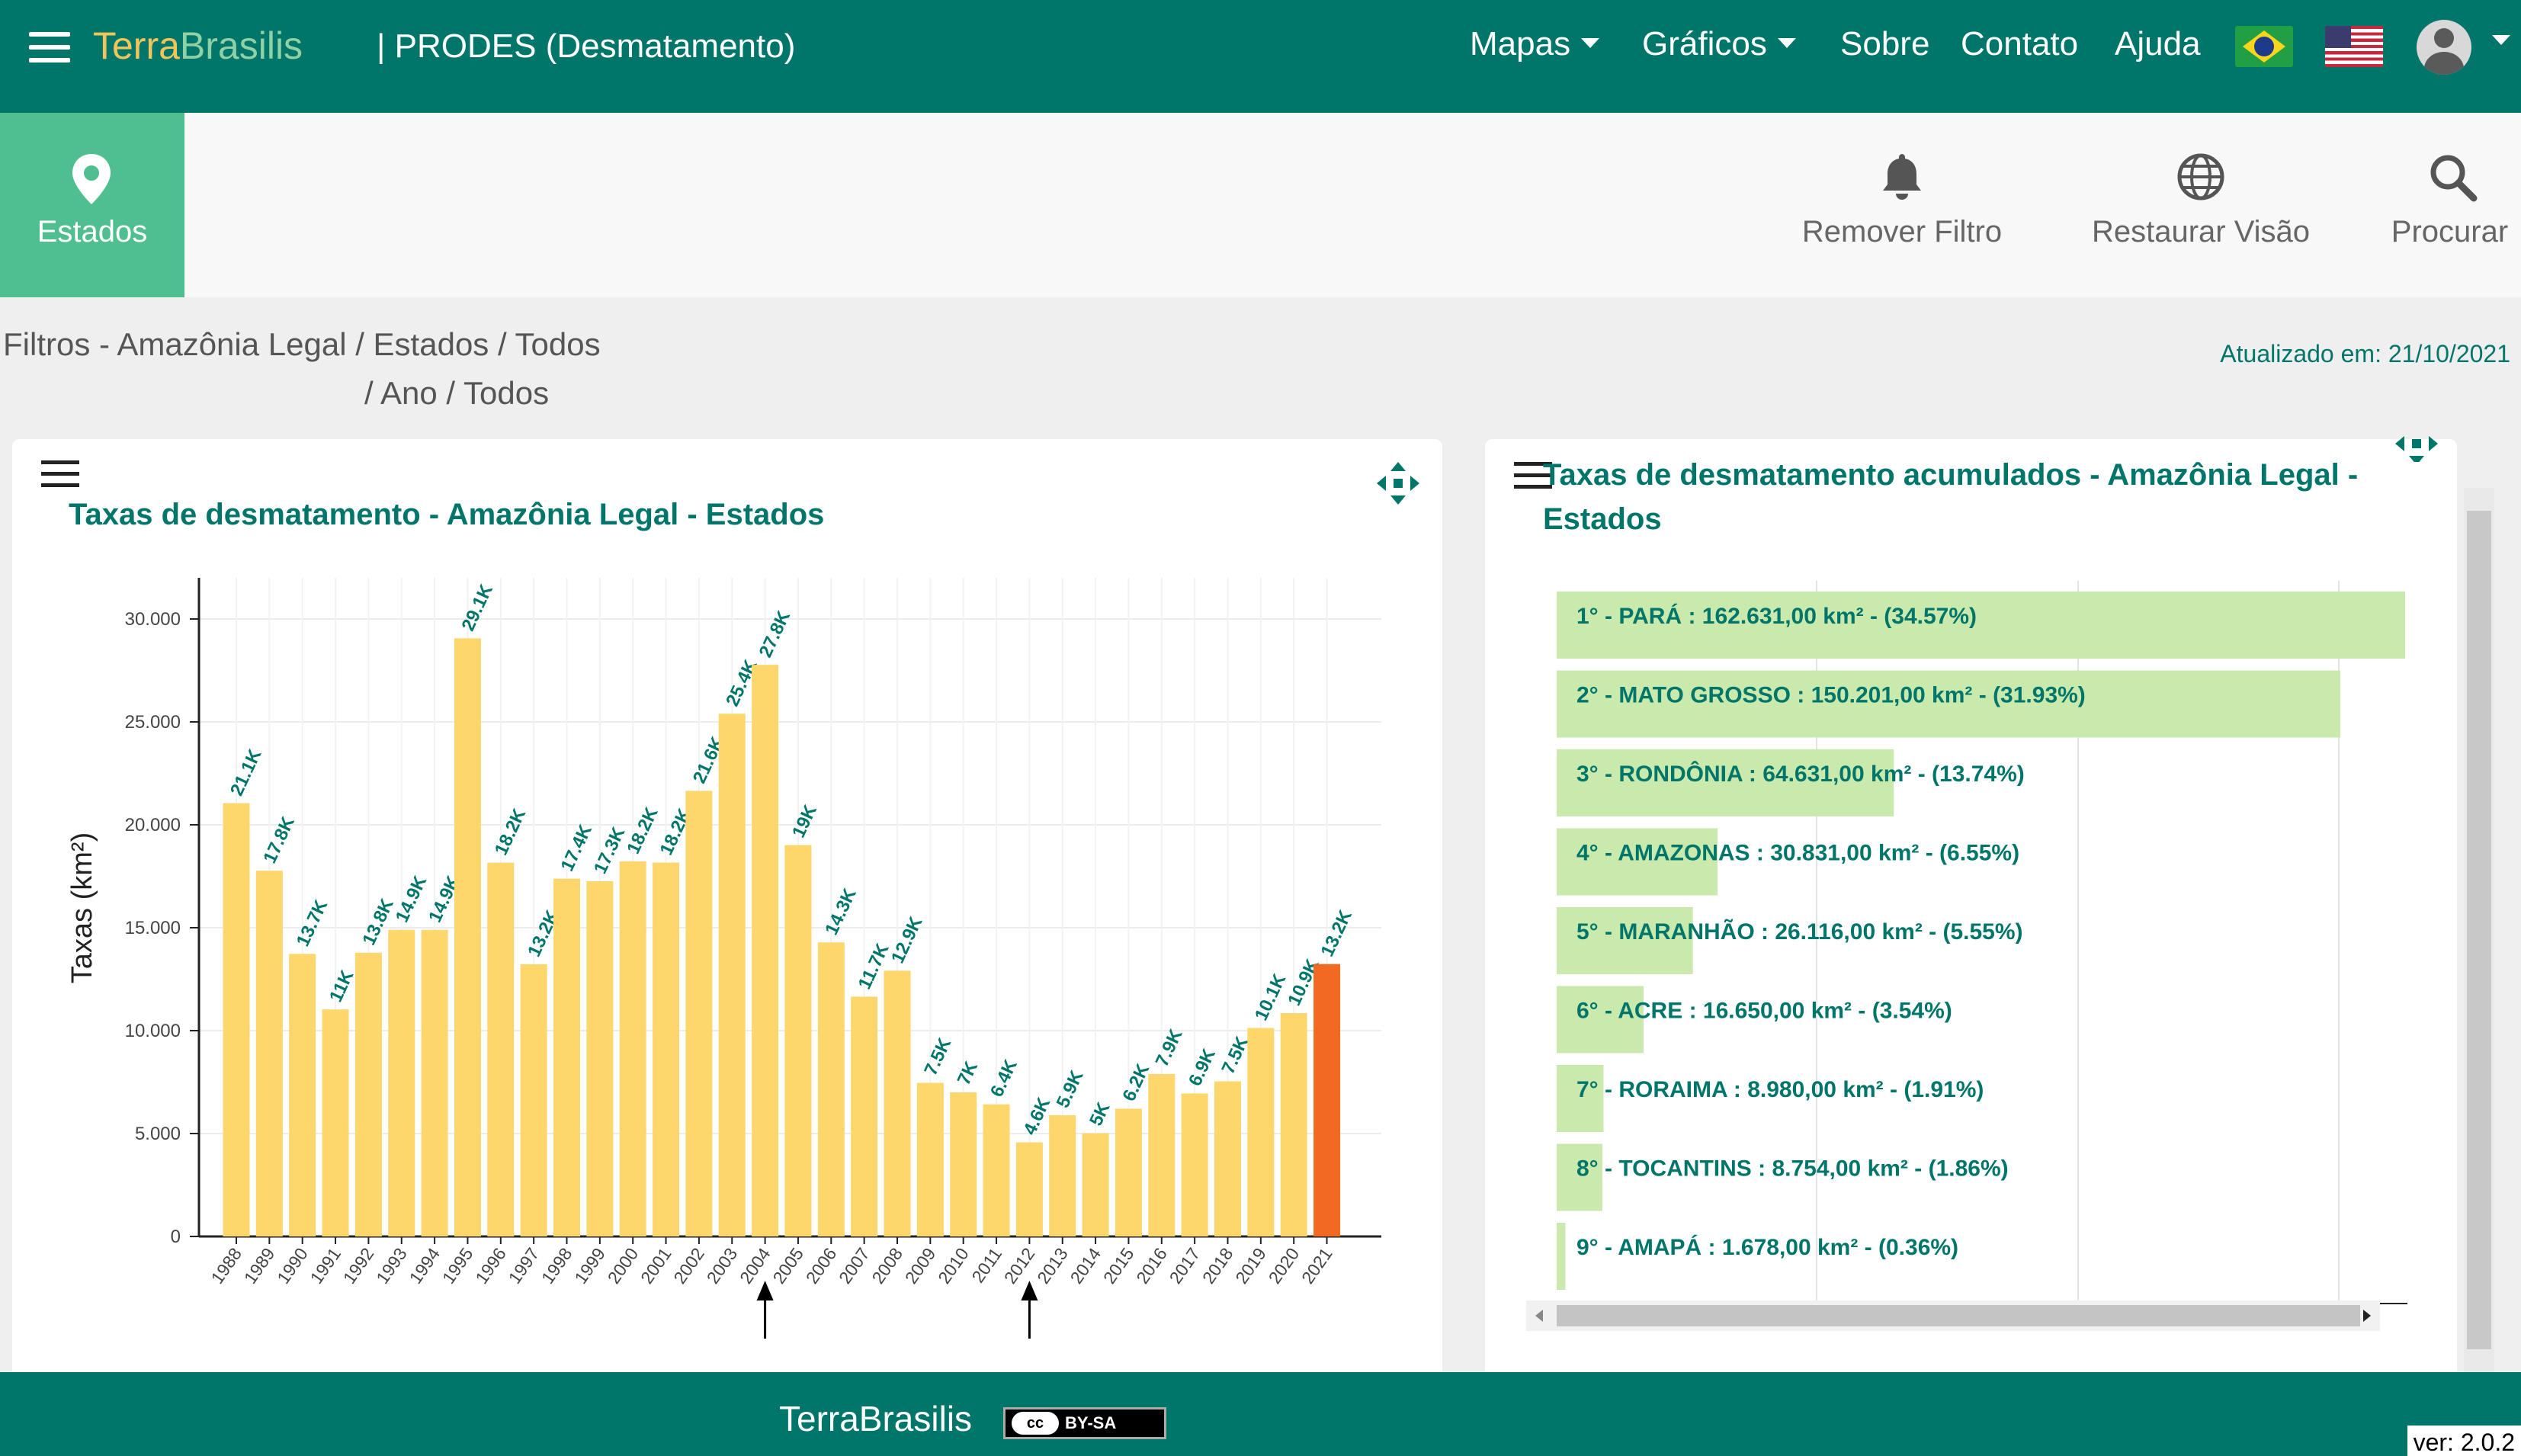  What do you see at coordinates (1799, 931) in the screenshot?
I see `hbar-label: 5° - MARANHÃO : 26.116,00 km² - (5.55%)` at bounding box center [1799, 931].